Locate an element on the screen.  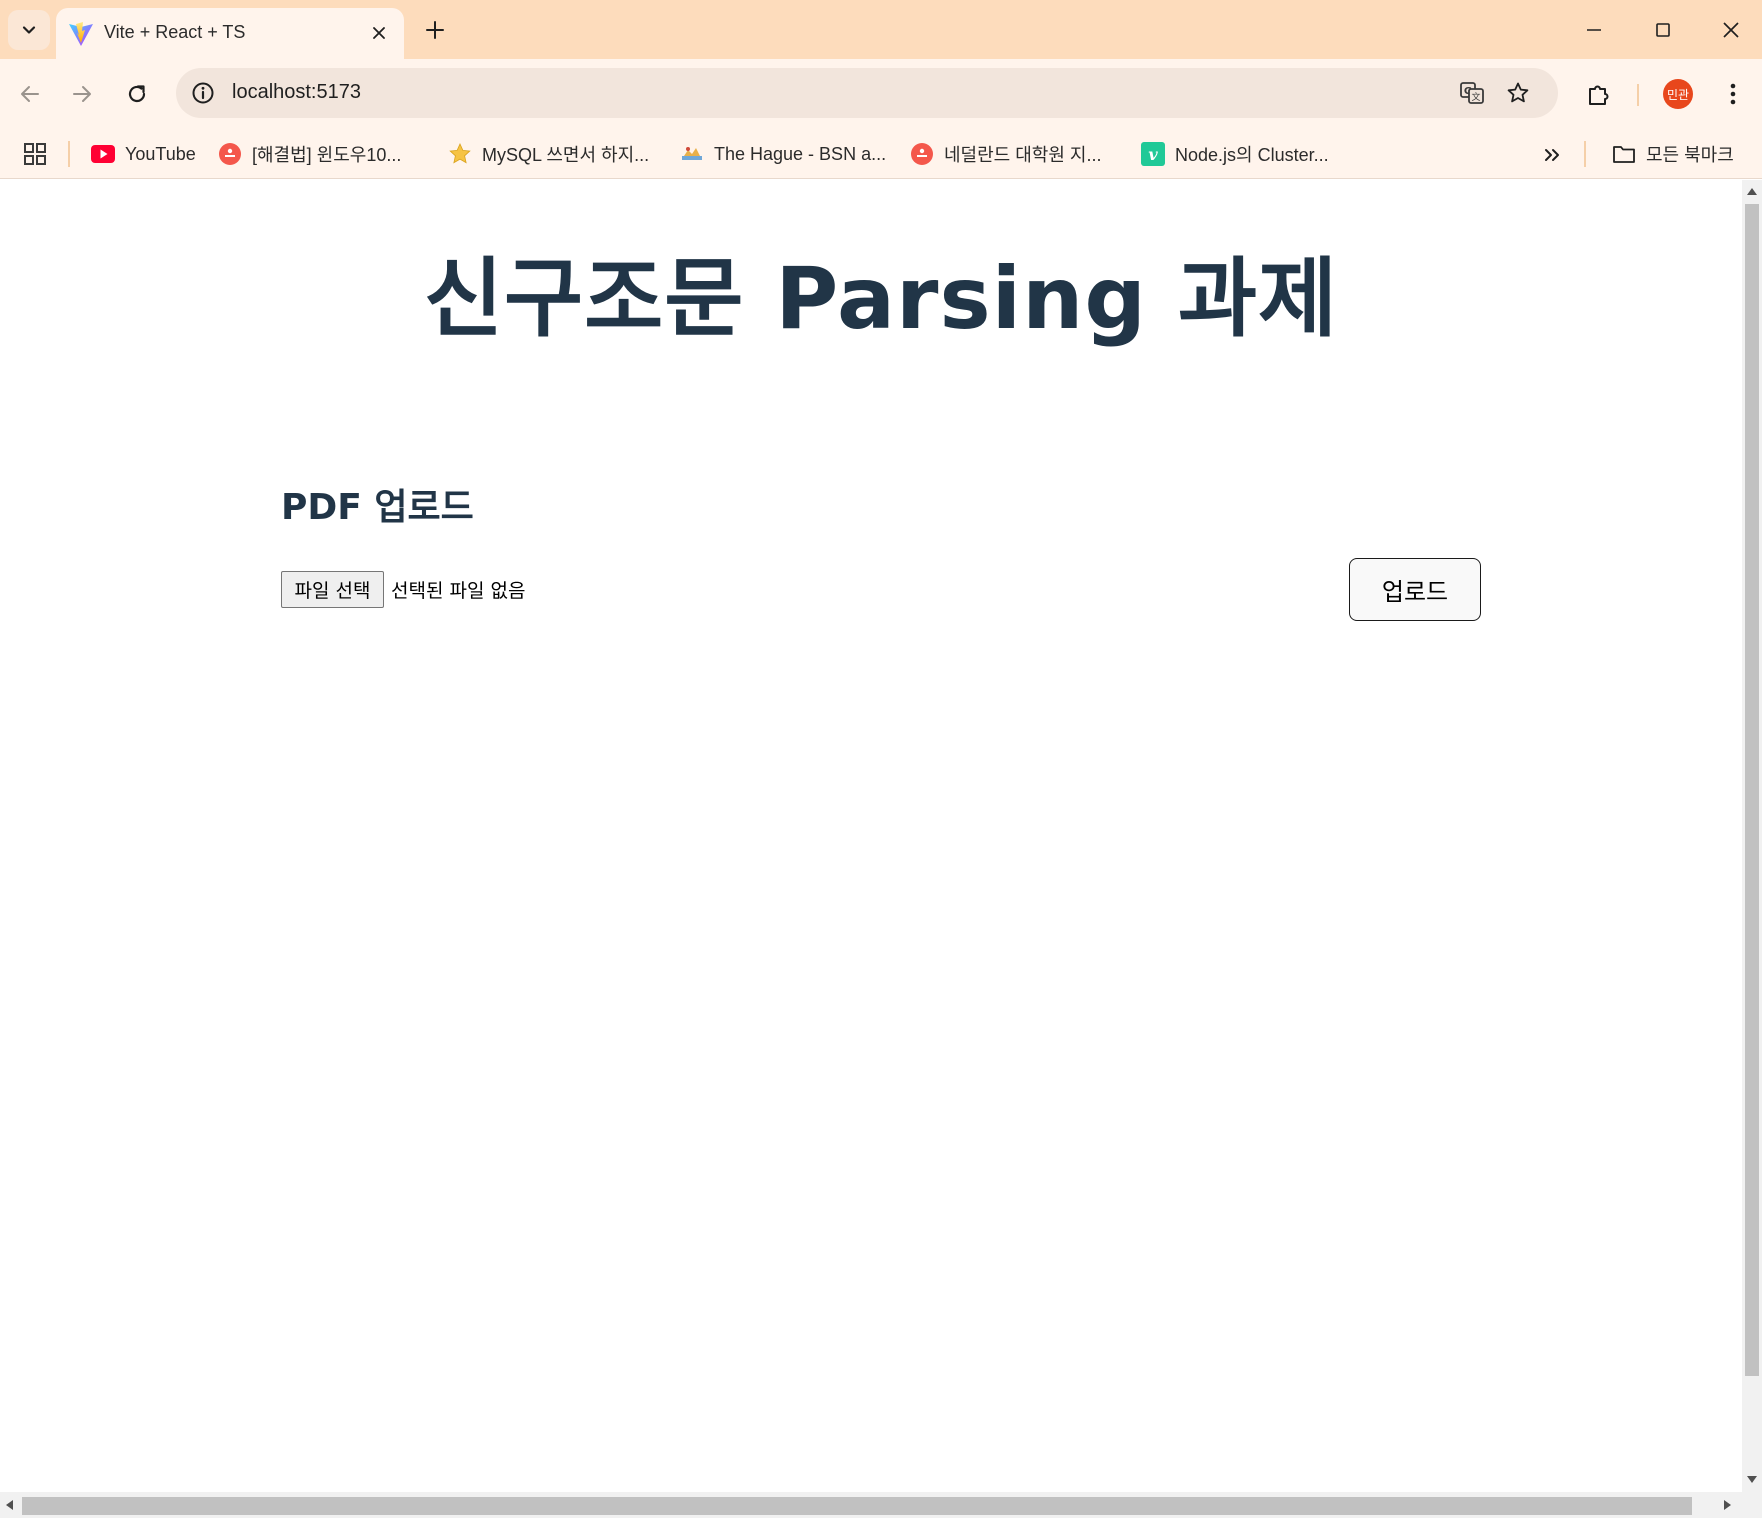
more-vertical-icon is located at coordinates (1733, 94).